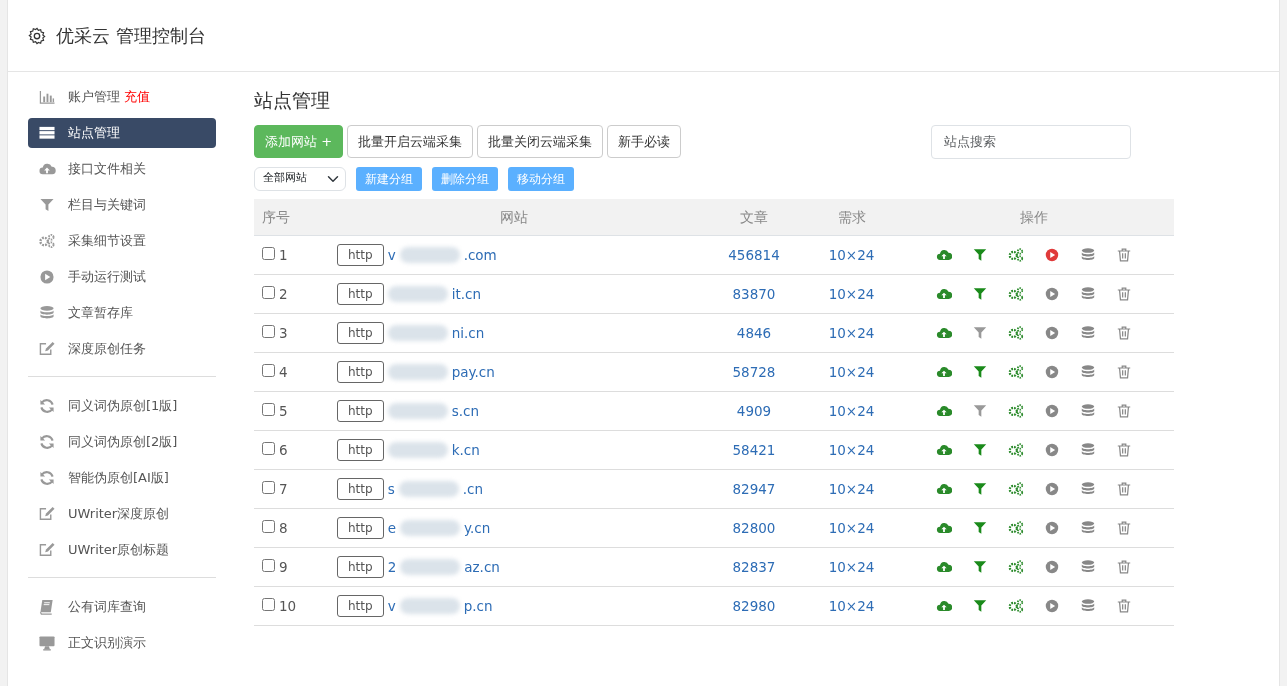  I want to click on site-link: .cn, so click(472, 488).